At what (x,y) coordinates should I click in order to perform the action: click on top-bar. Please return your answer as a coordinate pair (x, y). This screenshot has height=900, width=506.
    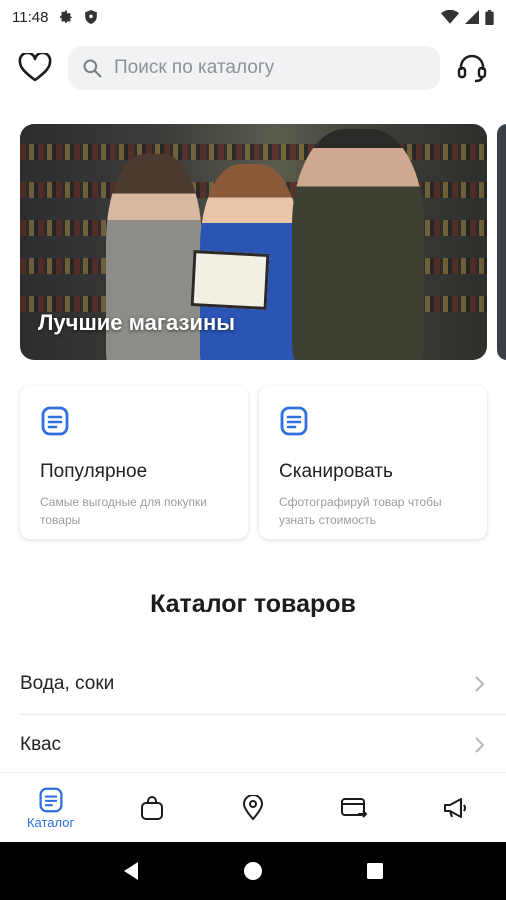
    Looking at the image, I should click on (253, 68).